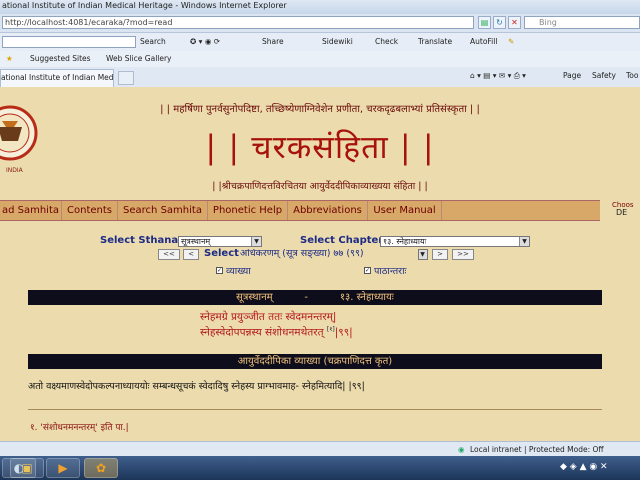  I want to click on prev-button: <, so click(191, 254).